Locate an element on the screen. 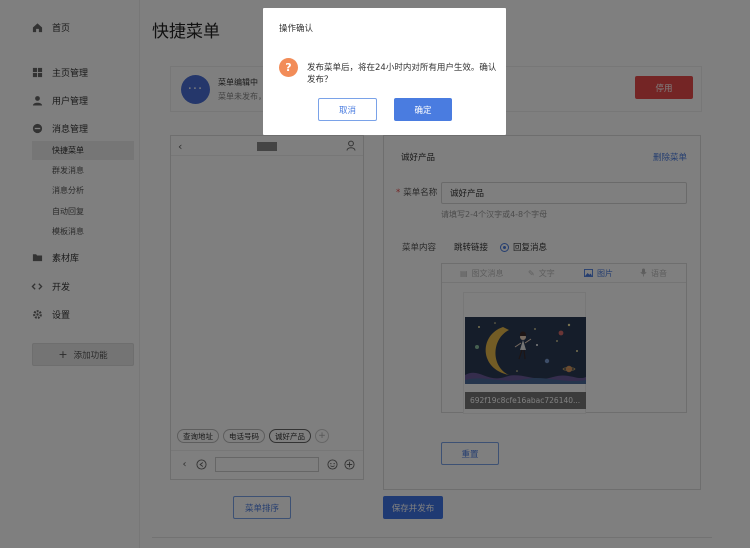 The height and width of the screenshot is (548, 750). question-icon: ? is located at coordinates (288, 67).